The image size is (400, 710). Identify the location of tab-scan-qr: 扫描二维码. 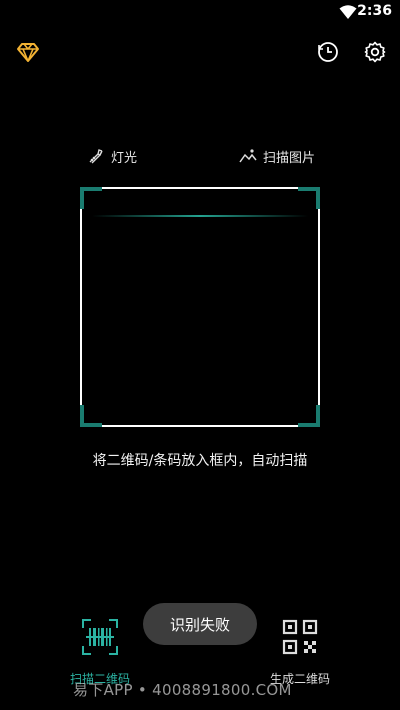
(100, 652).